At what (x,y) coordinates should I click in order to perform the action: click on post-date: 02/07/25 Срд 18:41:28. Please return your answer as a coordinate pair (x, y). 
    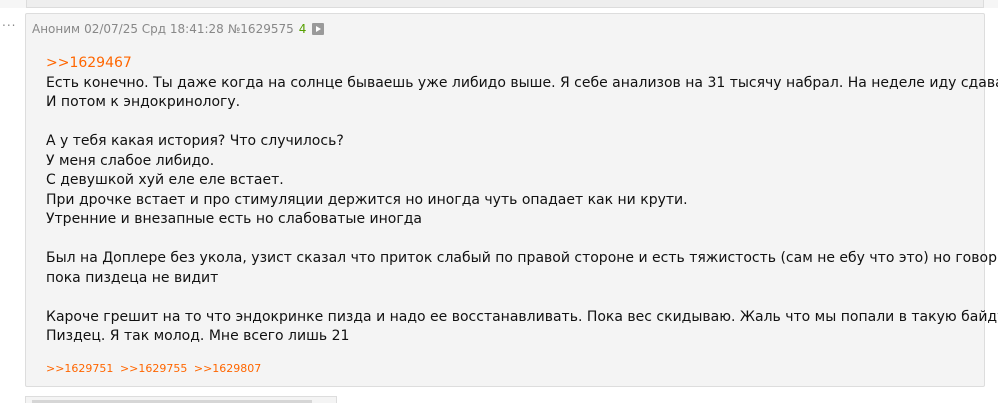
    Looking at the image, I should click on (154, 29).